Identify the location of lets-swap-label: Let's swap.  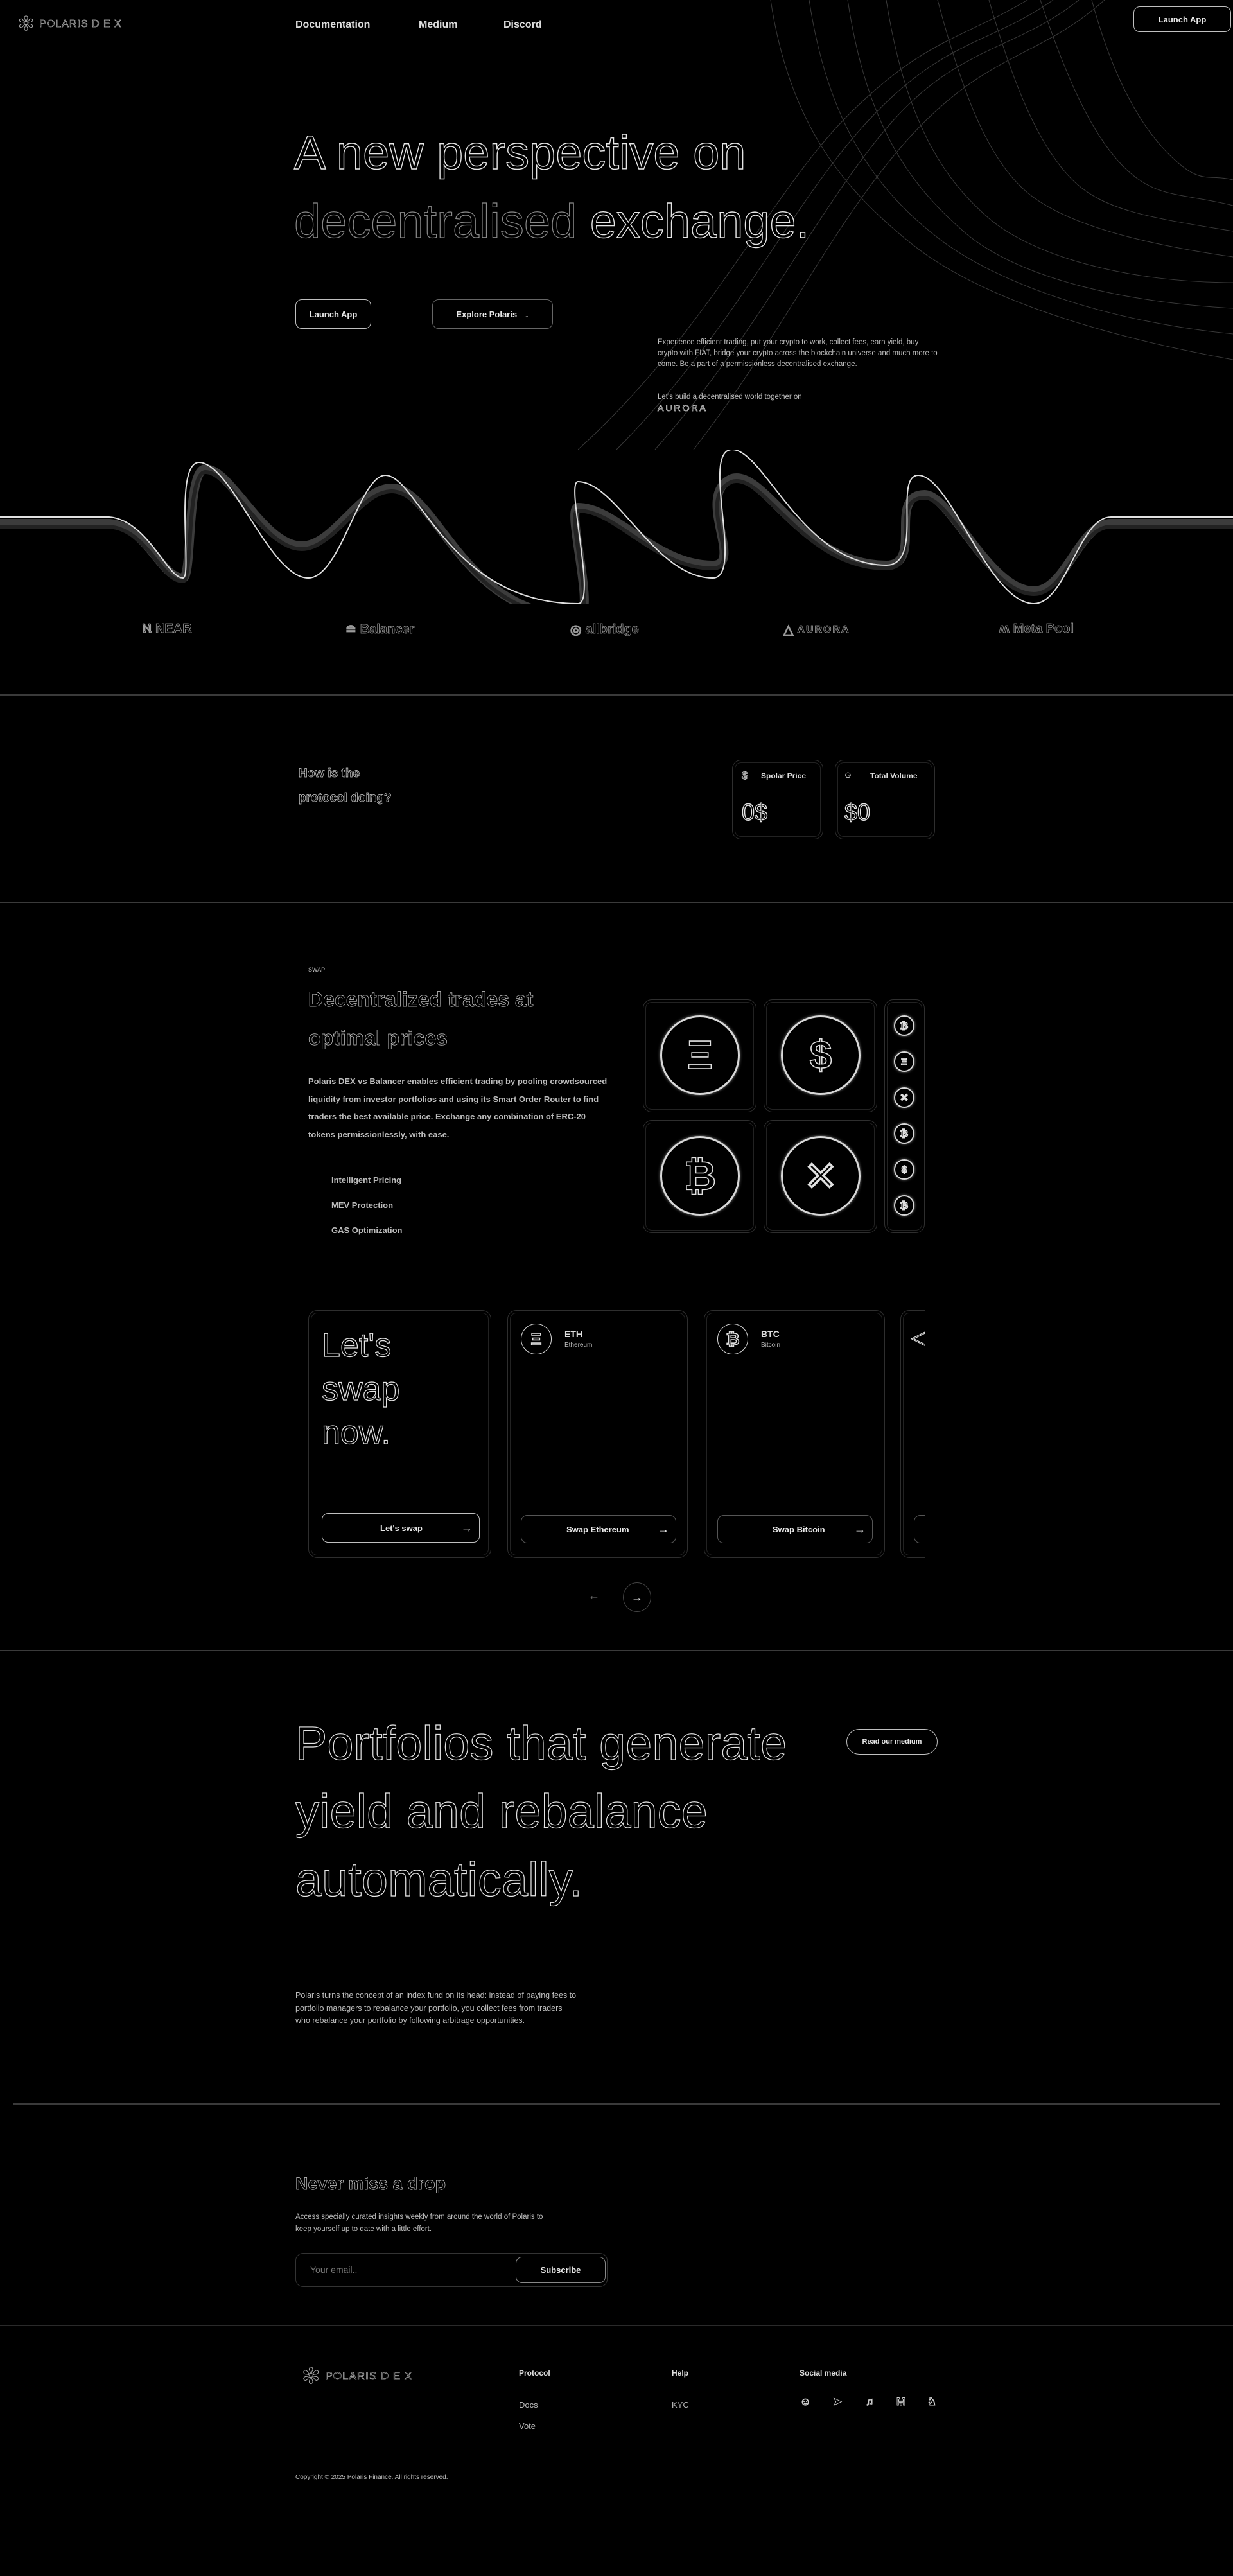
(402, 1528).